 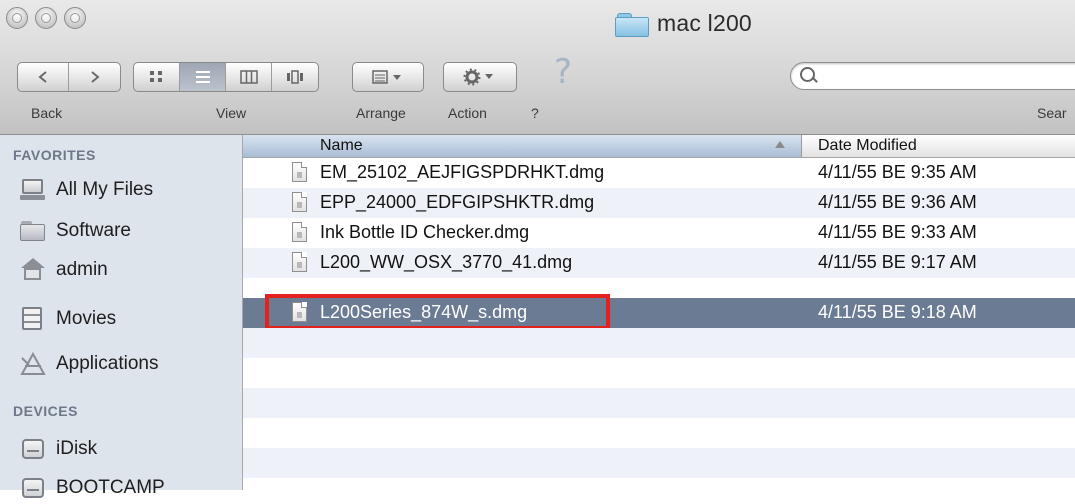 What do you see at coordinates (33, 270) in the screenshot?
I see `home-icon` at bounding box center [33, 270].